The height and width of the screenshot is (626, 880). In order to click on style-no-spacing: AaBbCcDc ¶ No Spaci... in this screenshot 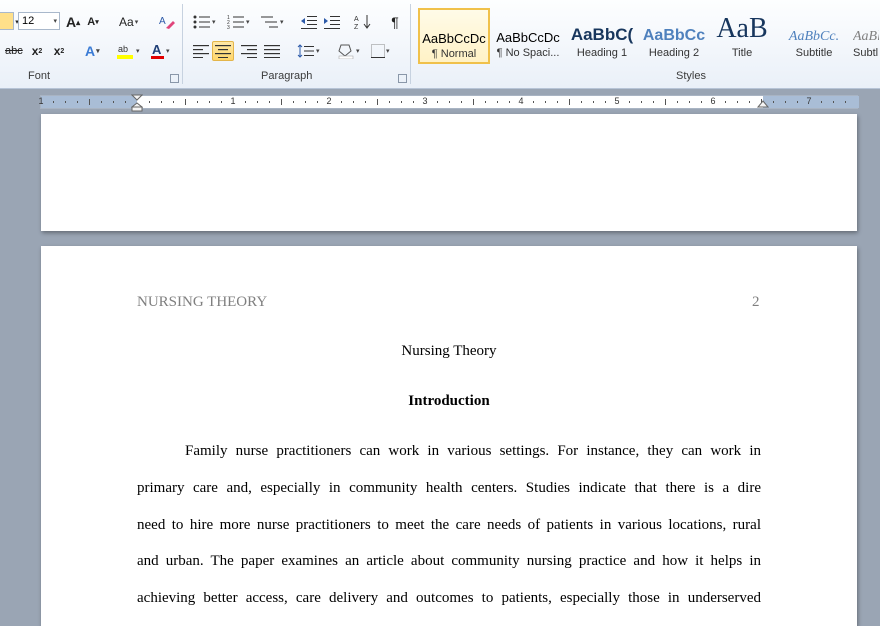, I will do `click(528, 36)`.